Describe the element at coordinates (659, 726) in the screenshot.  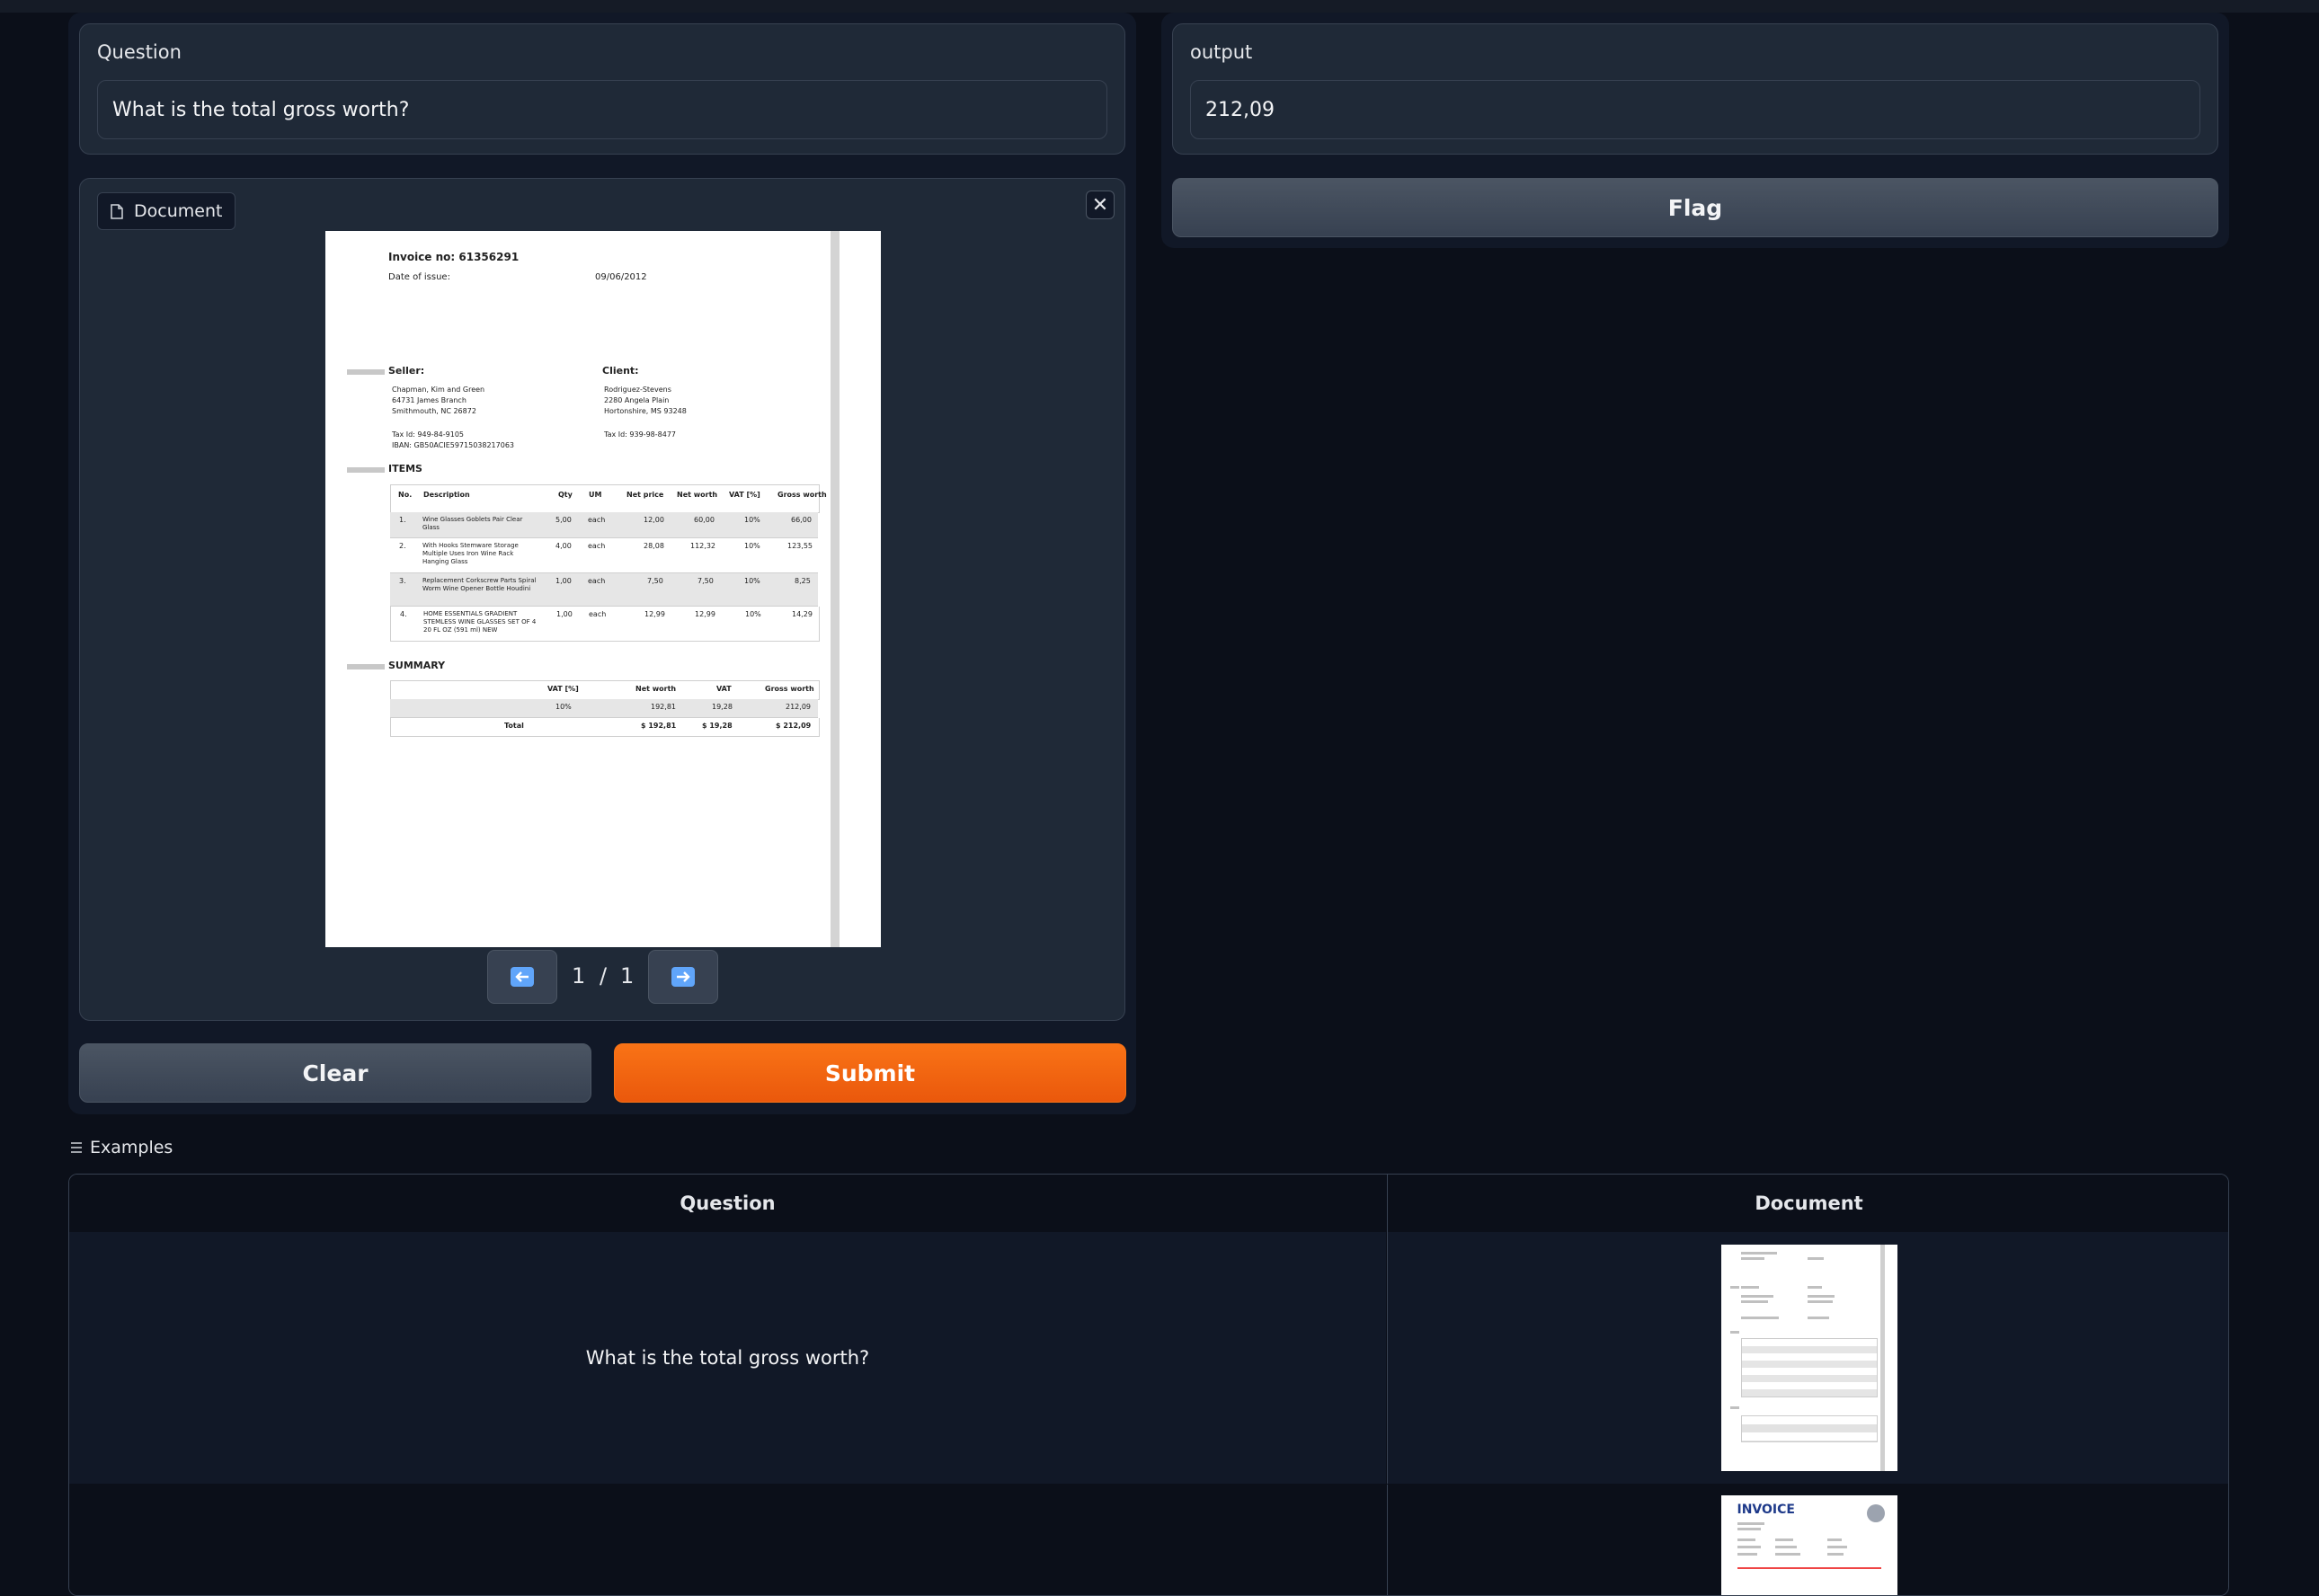
I see `summary-total-cell: $ 192,81` at that location.